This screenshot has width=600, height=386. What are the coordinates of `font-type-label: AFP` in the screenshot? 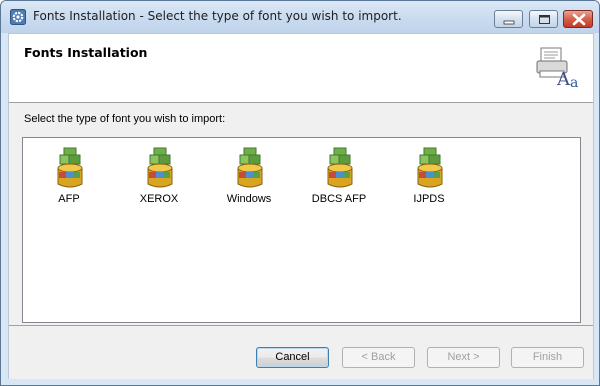 It's located at (69, 199).